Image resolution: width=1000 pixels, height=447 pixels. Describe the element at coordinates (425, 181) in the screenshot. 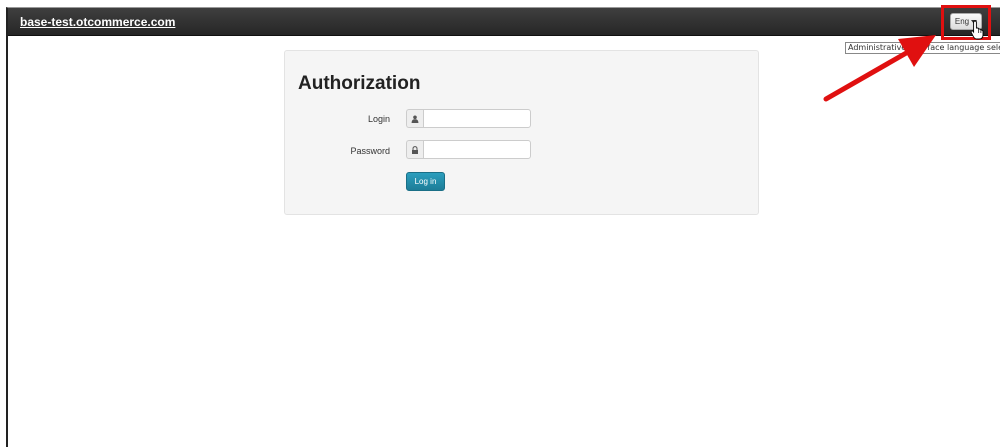

I see `login-button: Log in` at that location.